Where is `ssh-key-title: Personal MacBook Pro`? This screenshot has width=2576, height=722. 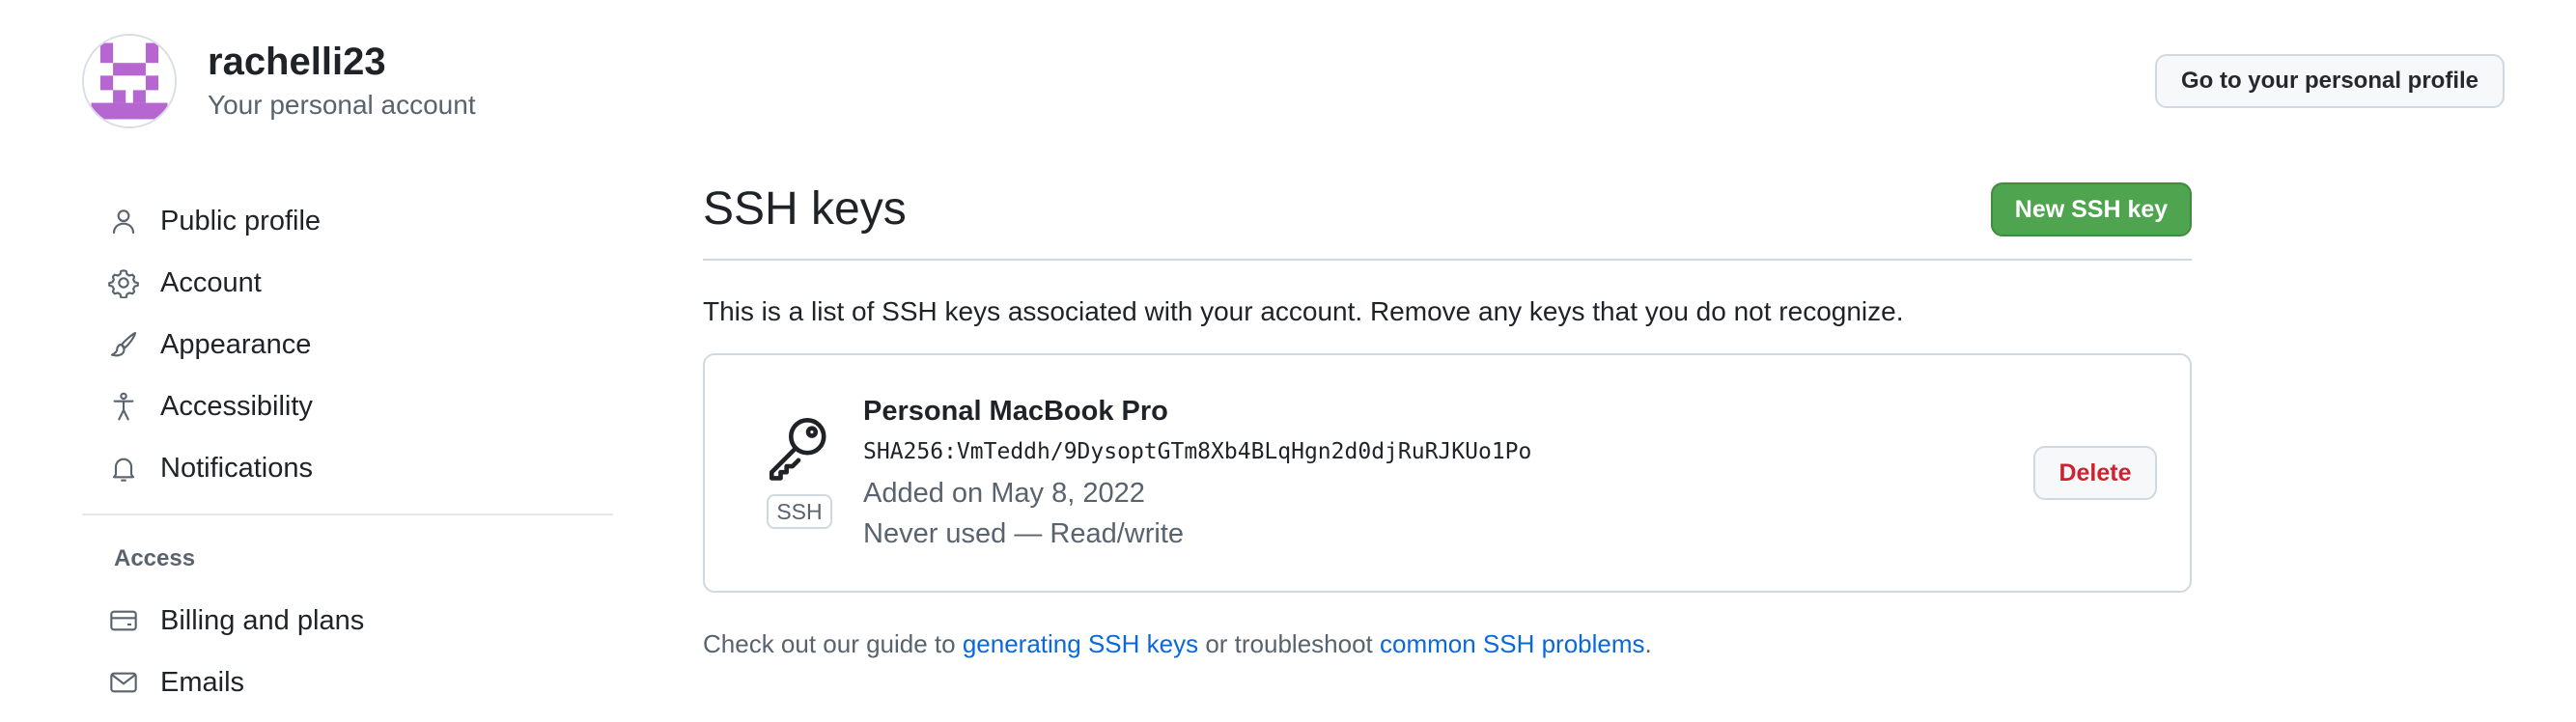
ssh-key-title: Personal MacBook Pro is located at coordinates (1016, 411).